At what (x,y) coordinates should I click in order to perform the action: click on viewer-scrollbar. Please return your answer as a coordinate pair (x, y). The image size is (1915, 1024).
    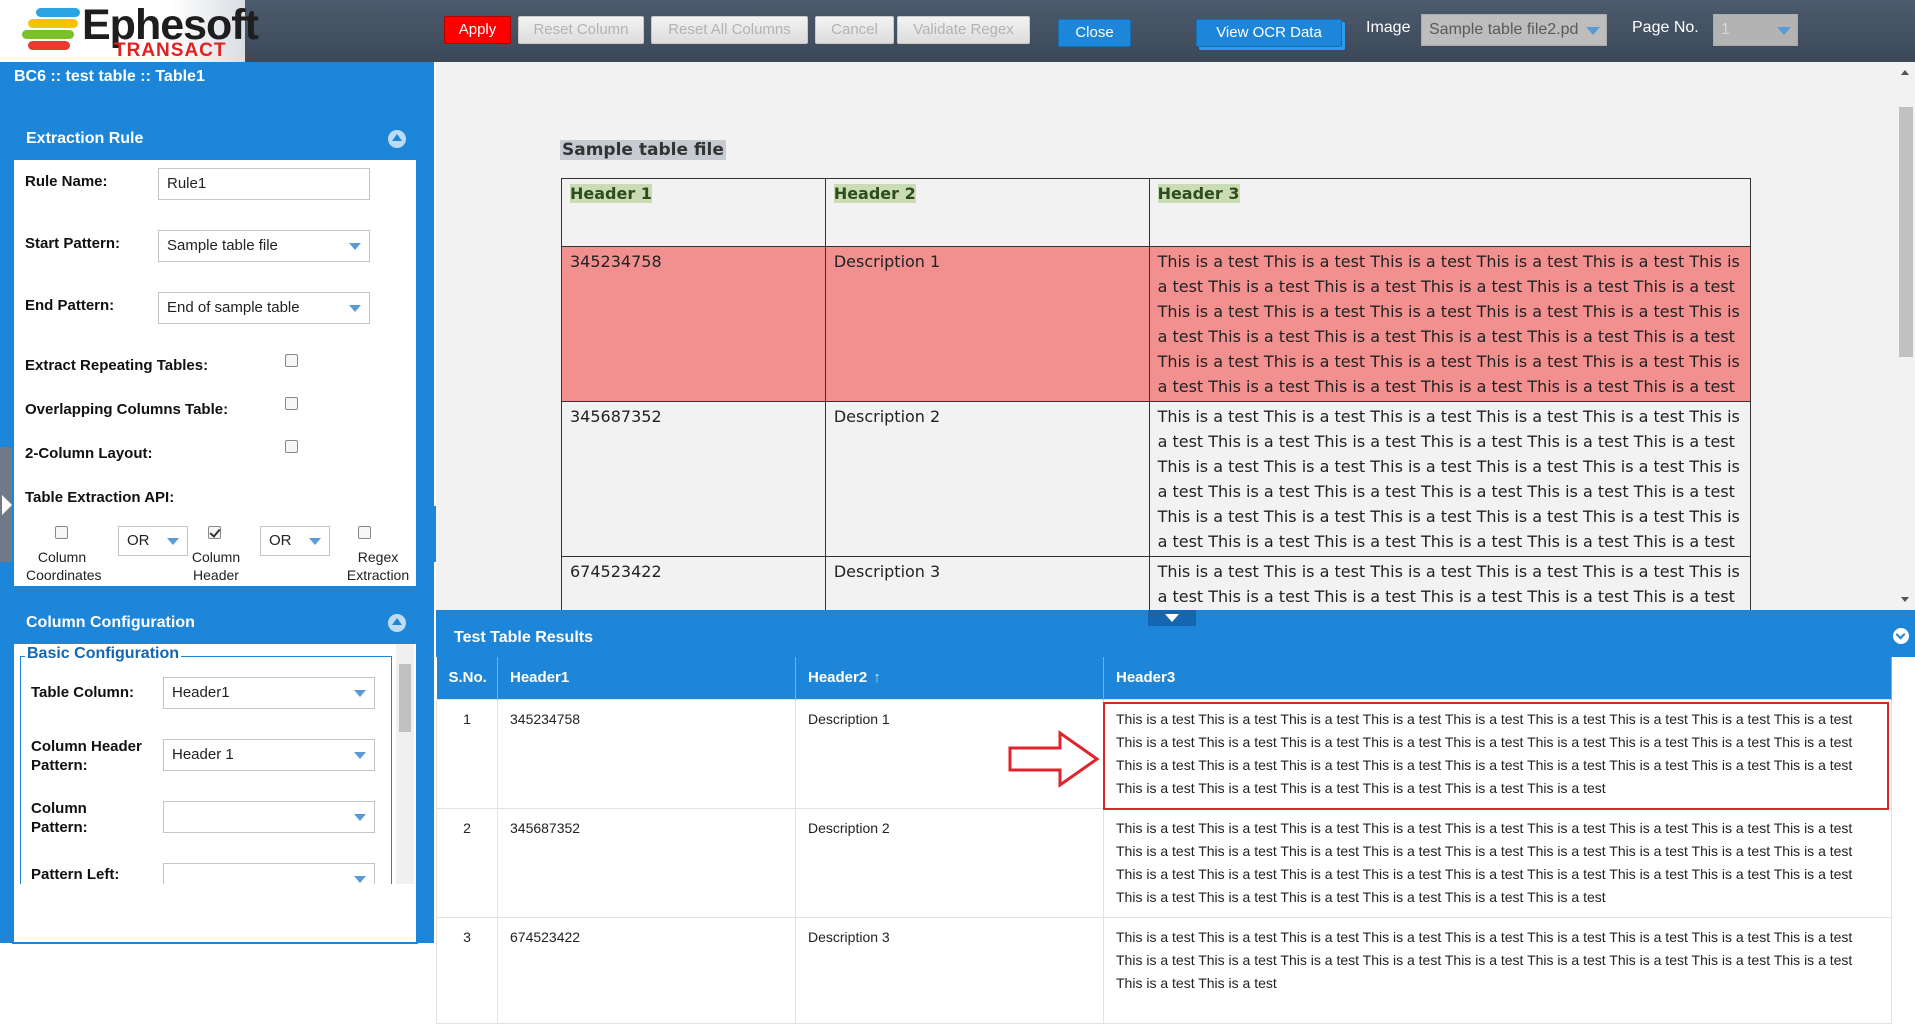
    Looking at the image, I should click on (1905, 336).